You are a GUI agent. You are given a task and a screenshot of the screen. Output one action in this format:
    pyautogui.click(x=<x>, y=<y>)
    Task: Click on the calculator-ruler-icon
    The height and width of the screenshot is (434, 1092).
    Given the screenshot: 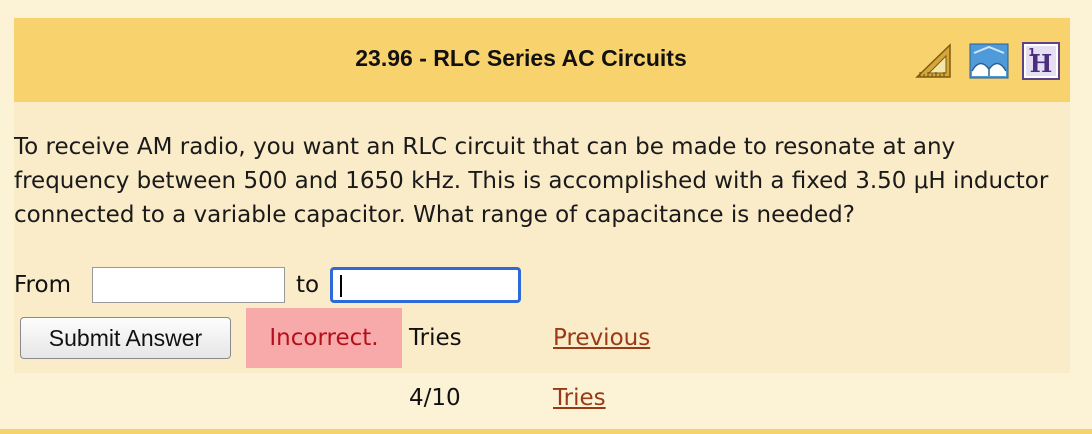 What is the action you would take?
    pyautogui.click(x=934, y=61)
    